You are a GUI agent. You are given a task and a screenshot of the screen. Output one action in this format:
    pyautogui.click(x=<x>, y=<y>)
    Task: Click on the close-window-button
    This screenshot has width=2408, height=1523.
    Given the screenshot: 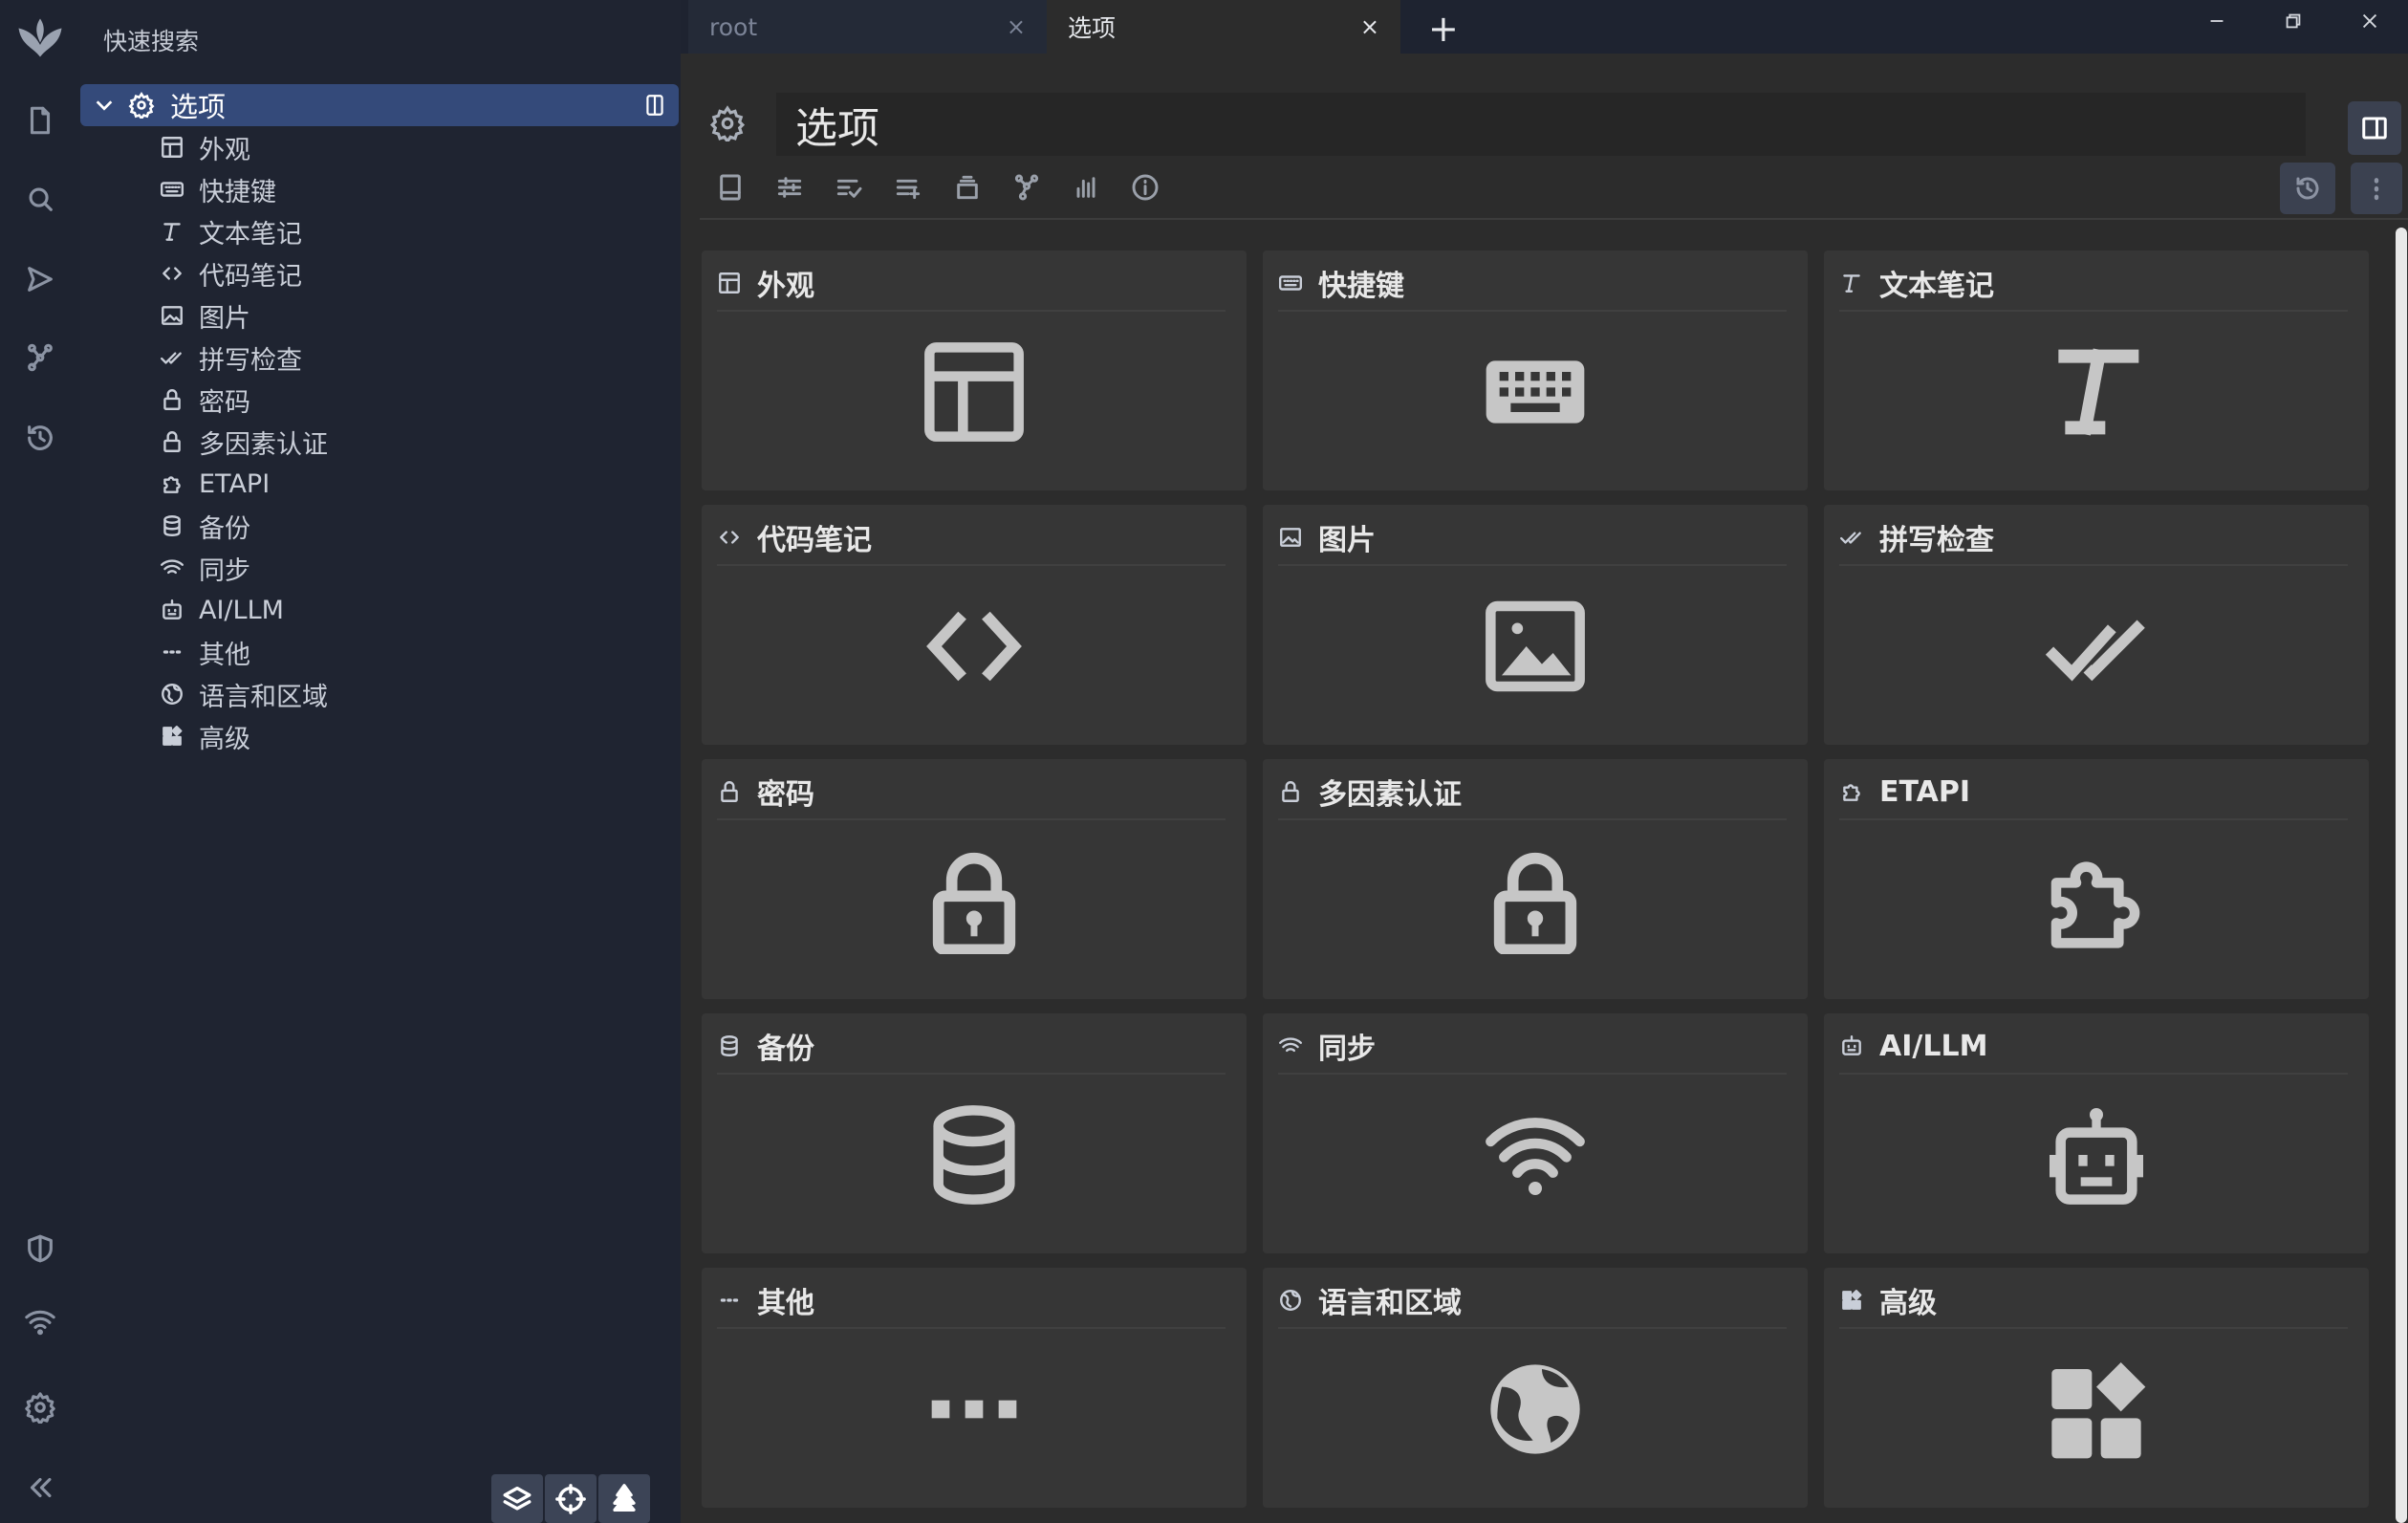 What is the action you would take?
    pyautogui.click(x=2370, y=21)
    